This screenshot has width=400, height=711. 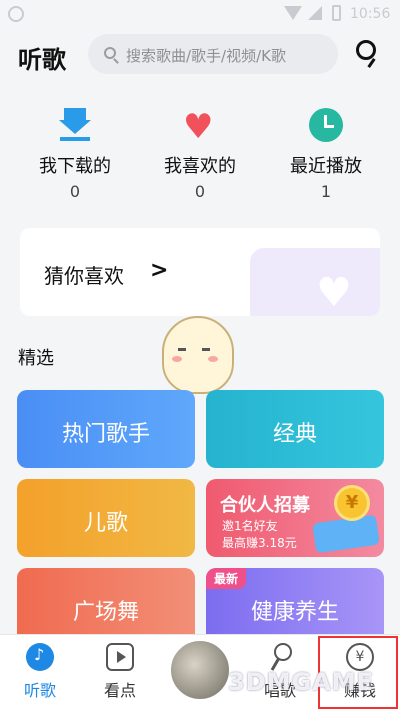 I want to click on download-bar, so click(x=75, y=139).